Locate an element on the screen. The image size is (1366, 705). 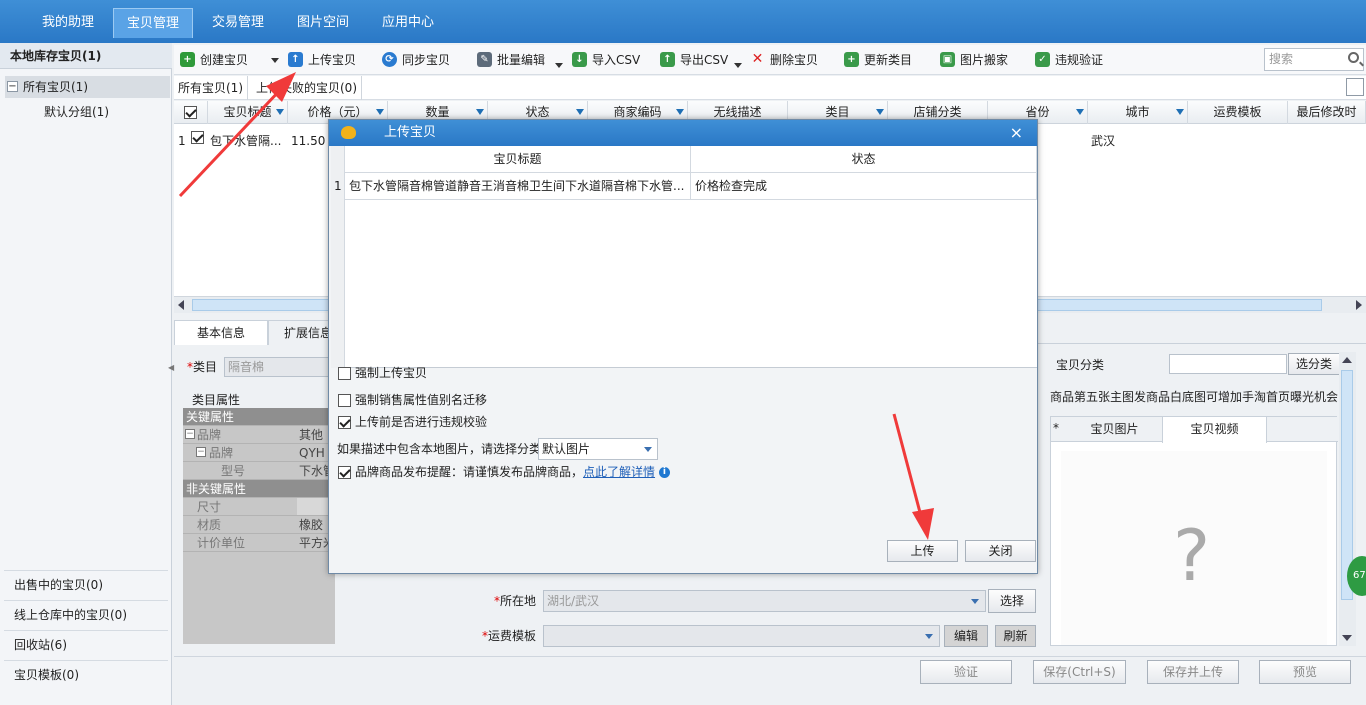
attr-key-header: 关键属性 is located at coordinates (259, 417).